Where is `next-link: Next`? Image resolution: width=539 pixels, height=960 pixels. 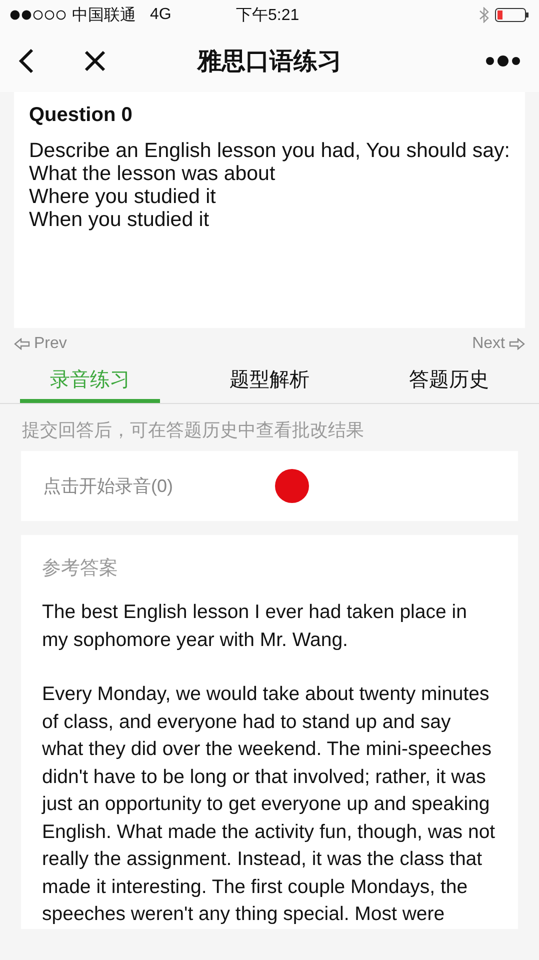
next-link: Next is located at coordinates (498, 344).